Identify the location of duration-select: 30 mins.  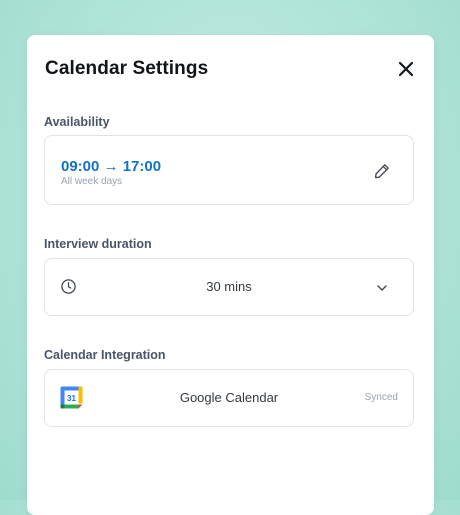
(229, 287).